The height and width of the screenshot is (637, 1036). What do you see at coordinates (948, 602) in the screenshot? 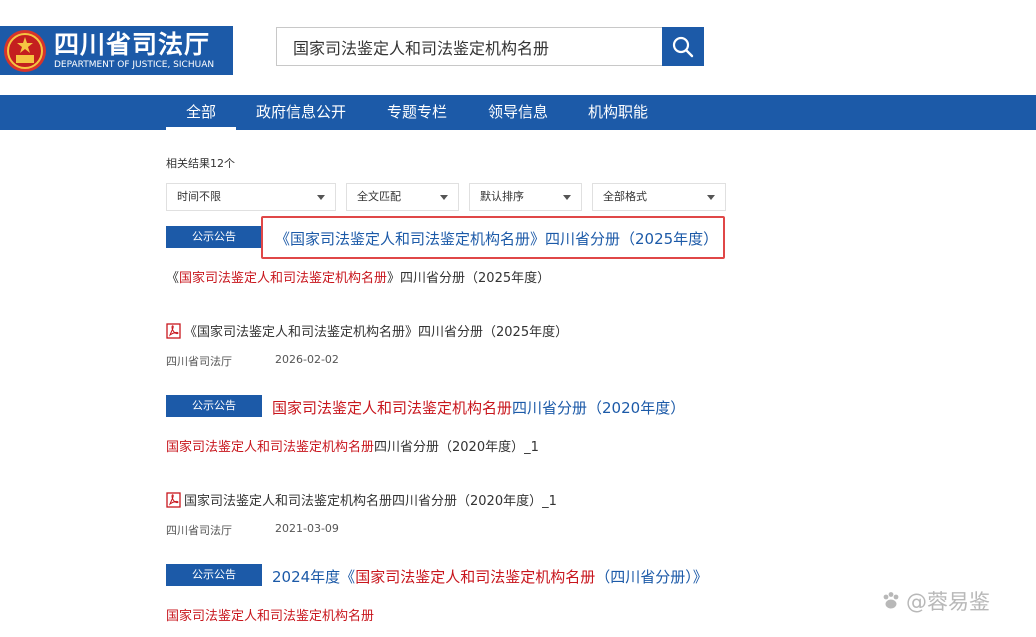
I see `watermark-text: @蓉易鉴` at bounding box center [948, 602].